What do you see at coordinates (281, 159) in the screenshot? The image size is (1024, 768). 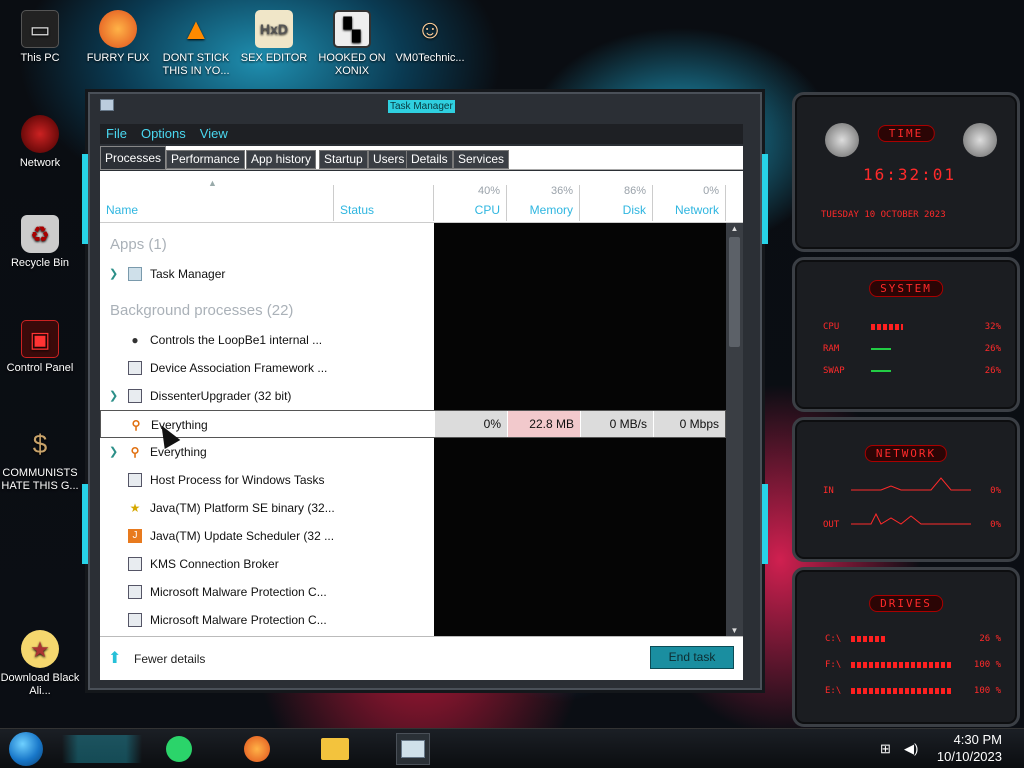 I see `tab-app-history: App history` at bounding box center [281, 159].